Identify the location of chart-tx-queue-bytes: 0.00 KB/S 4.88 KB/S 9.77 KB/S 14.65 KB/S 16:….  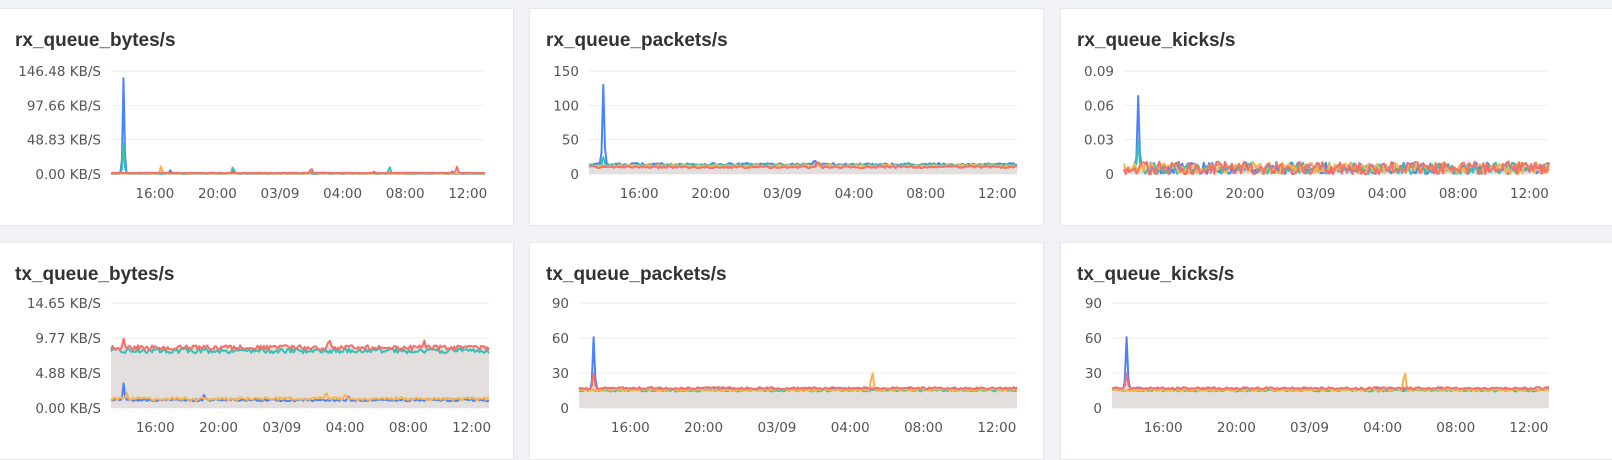
(259, 366).